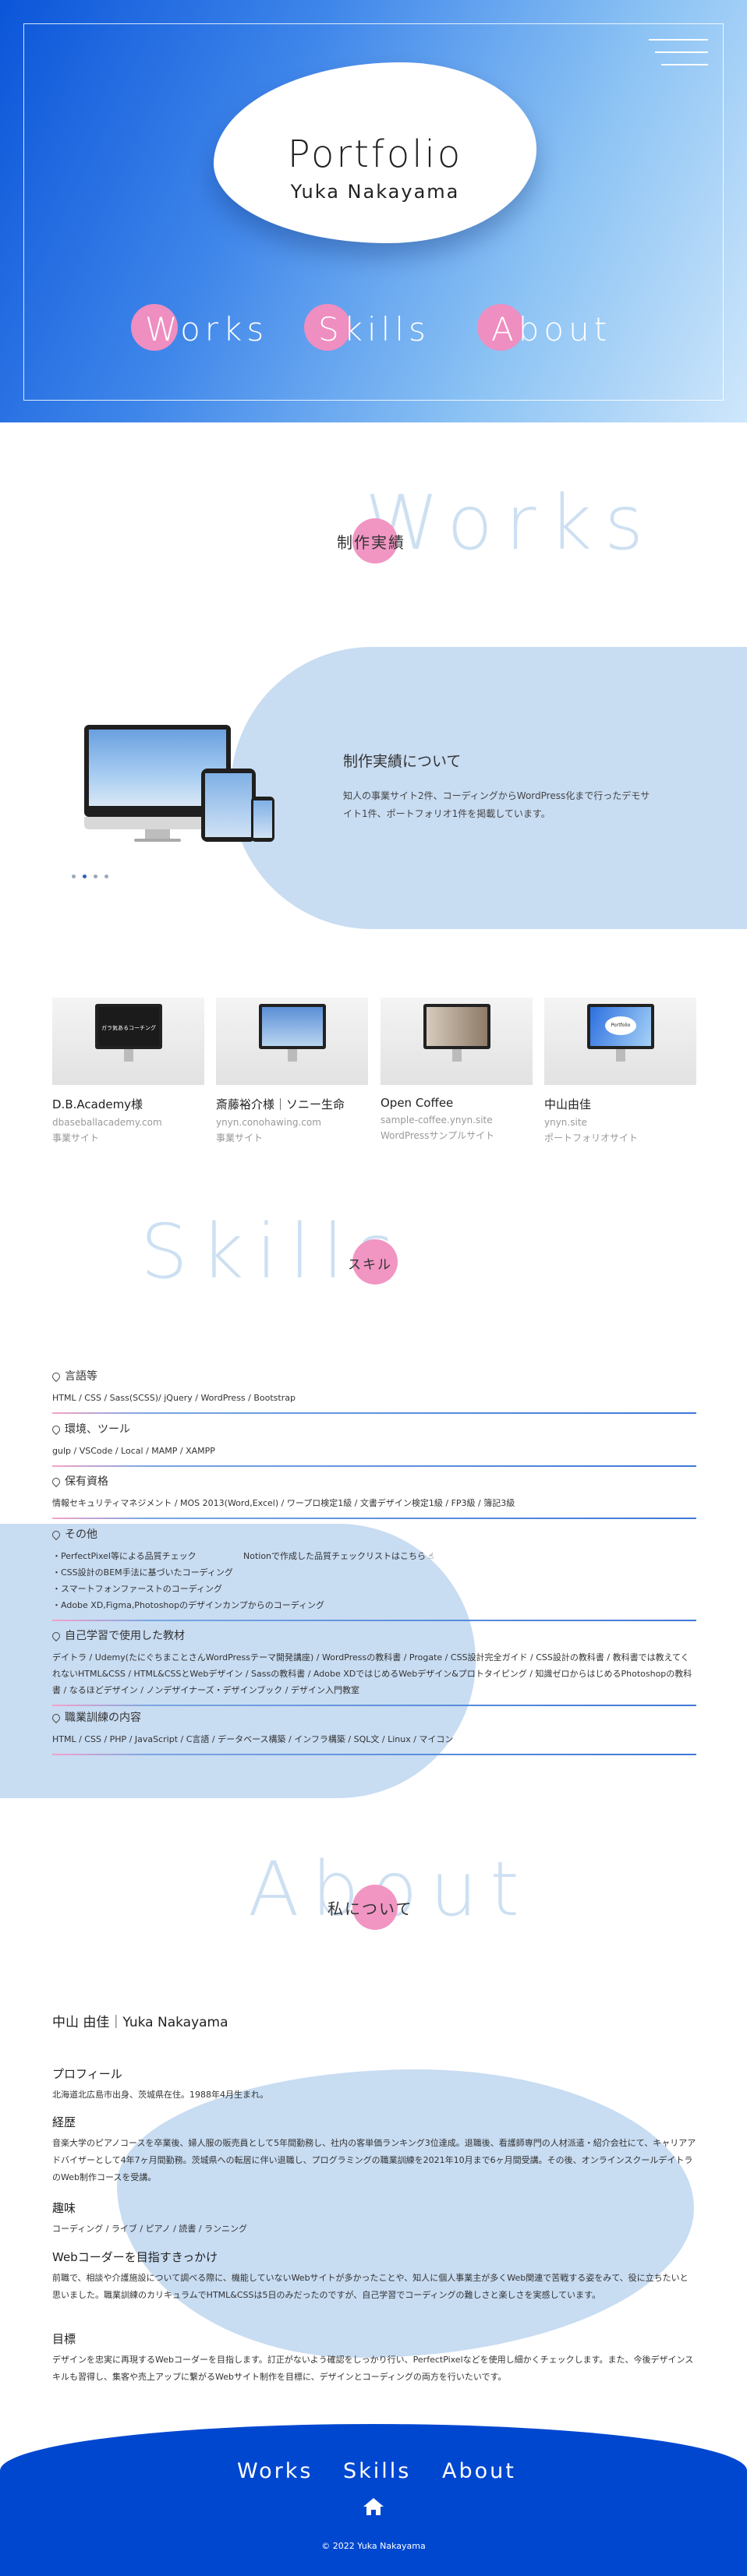  Describe the element at coordinates (621, 1025) in the screenshot. I see `card-screen-text: Portfolio` at that location.